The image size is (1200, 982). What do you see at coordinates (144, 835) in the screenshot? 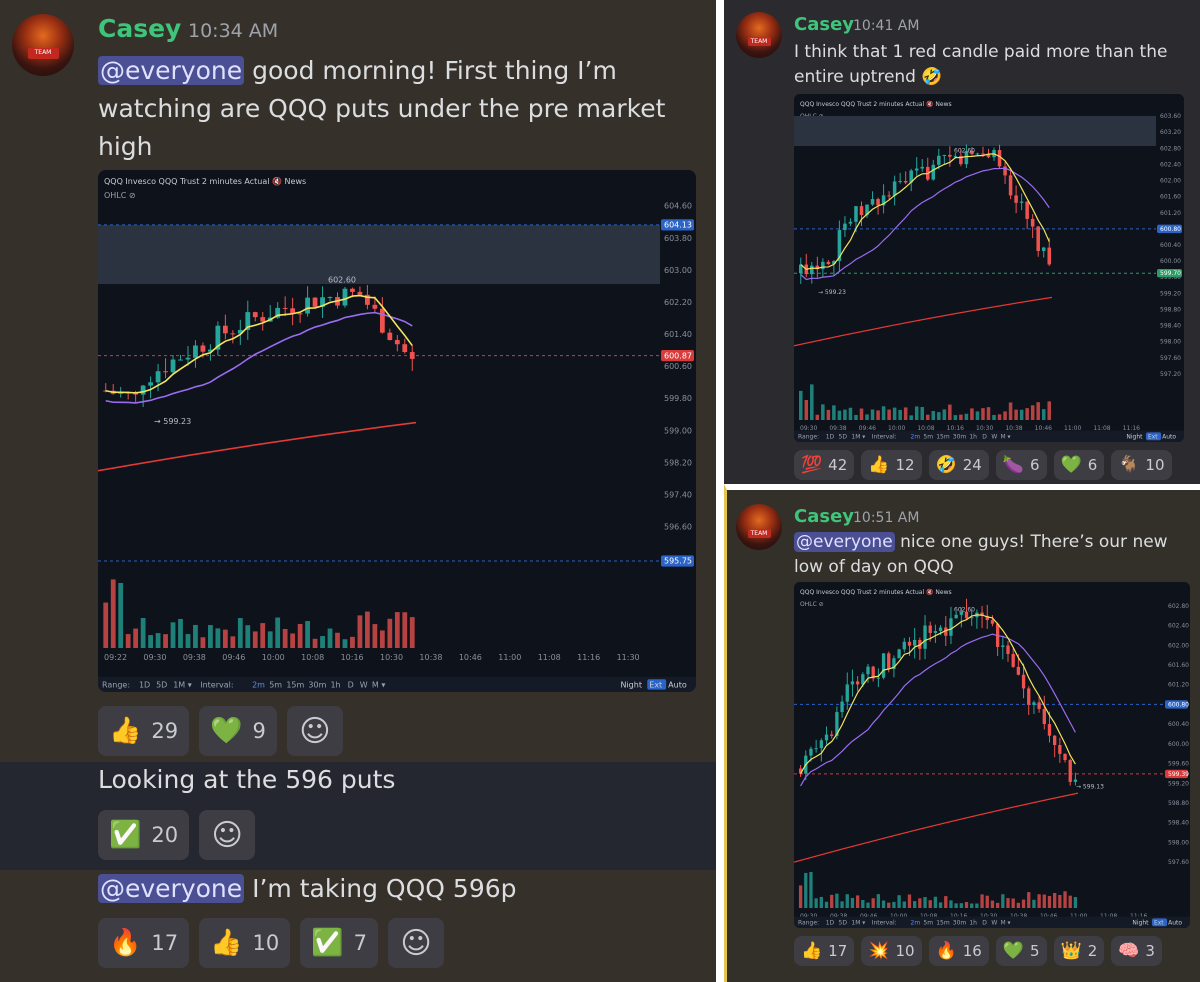
I see `reaction-pill: ✅ 20` at bounding box center [144, 835].